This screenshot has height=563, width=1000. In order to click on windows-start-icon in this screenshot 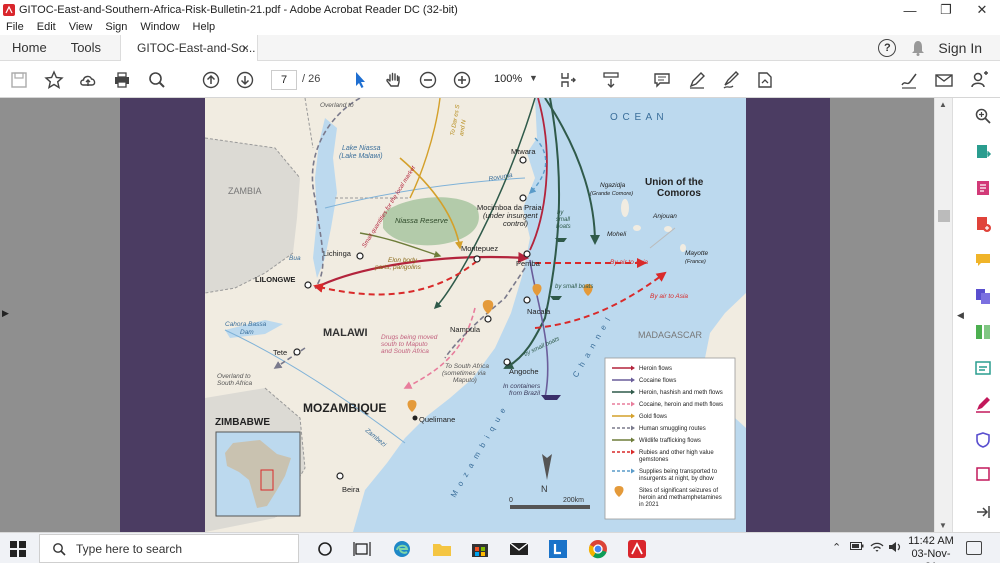, I will do `click(18, 549)`.